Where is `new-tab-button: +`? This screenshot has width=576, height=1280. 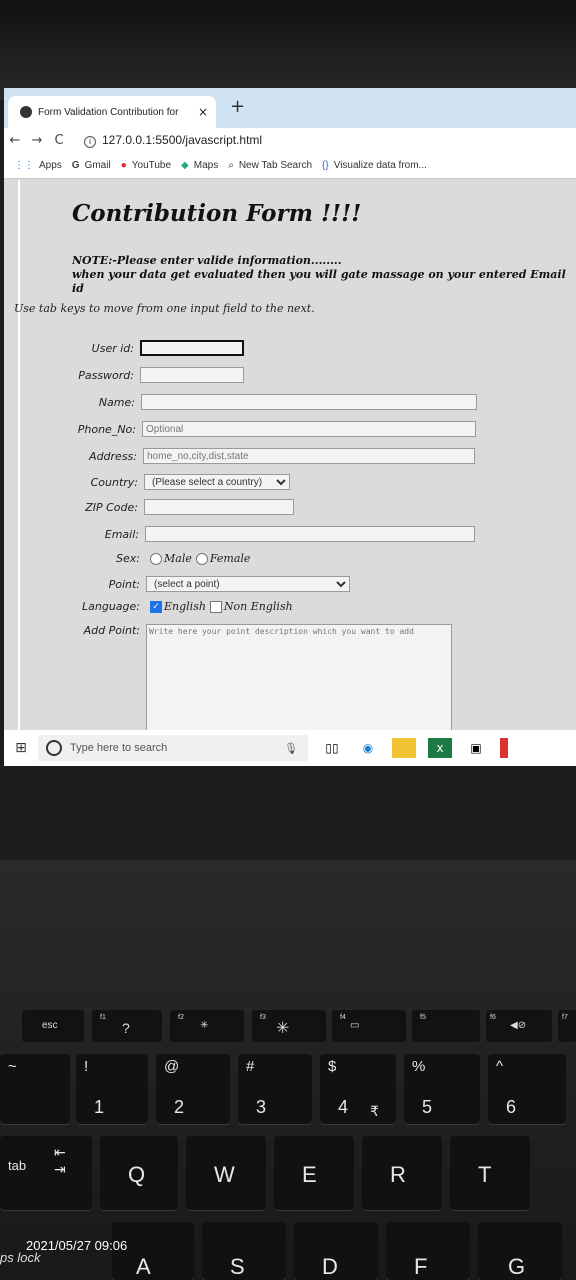
new-tab-button: + is located at coordinates (237, 106).